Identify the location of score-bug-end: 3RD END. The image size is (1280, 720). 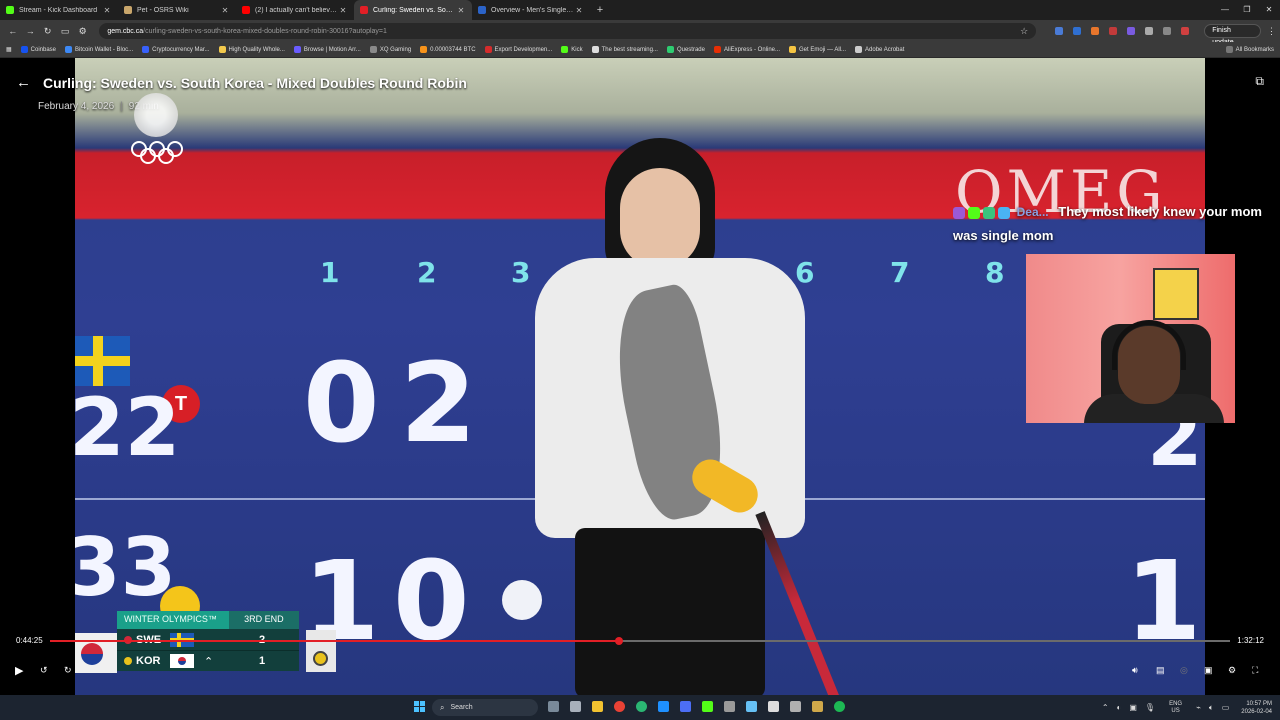
(263, 620).